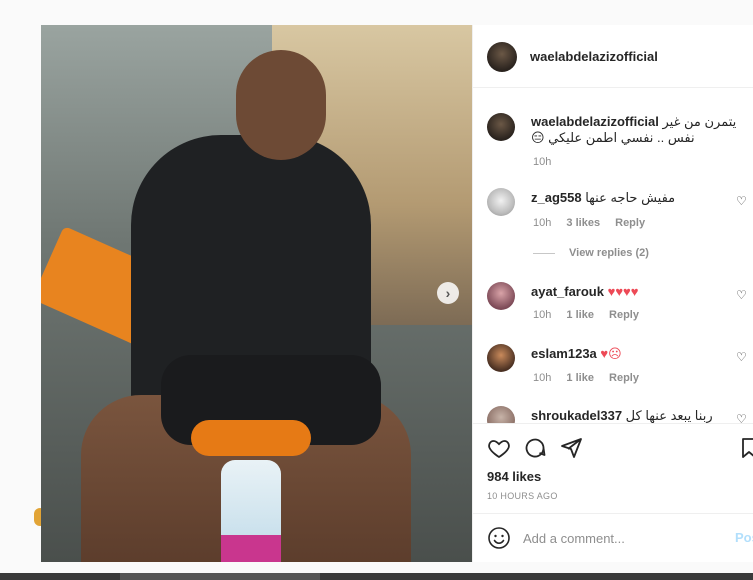  Describe the element at coordinates (699, 121) in the screenshot. I see `caption-text-line1: يتمرن من غير` at that location.